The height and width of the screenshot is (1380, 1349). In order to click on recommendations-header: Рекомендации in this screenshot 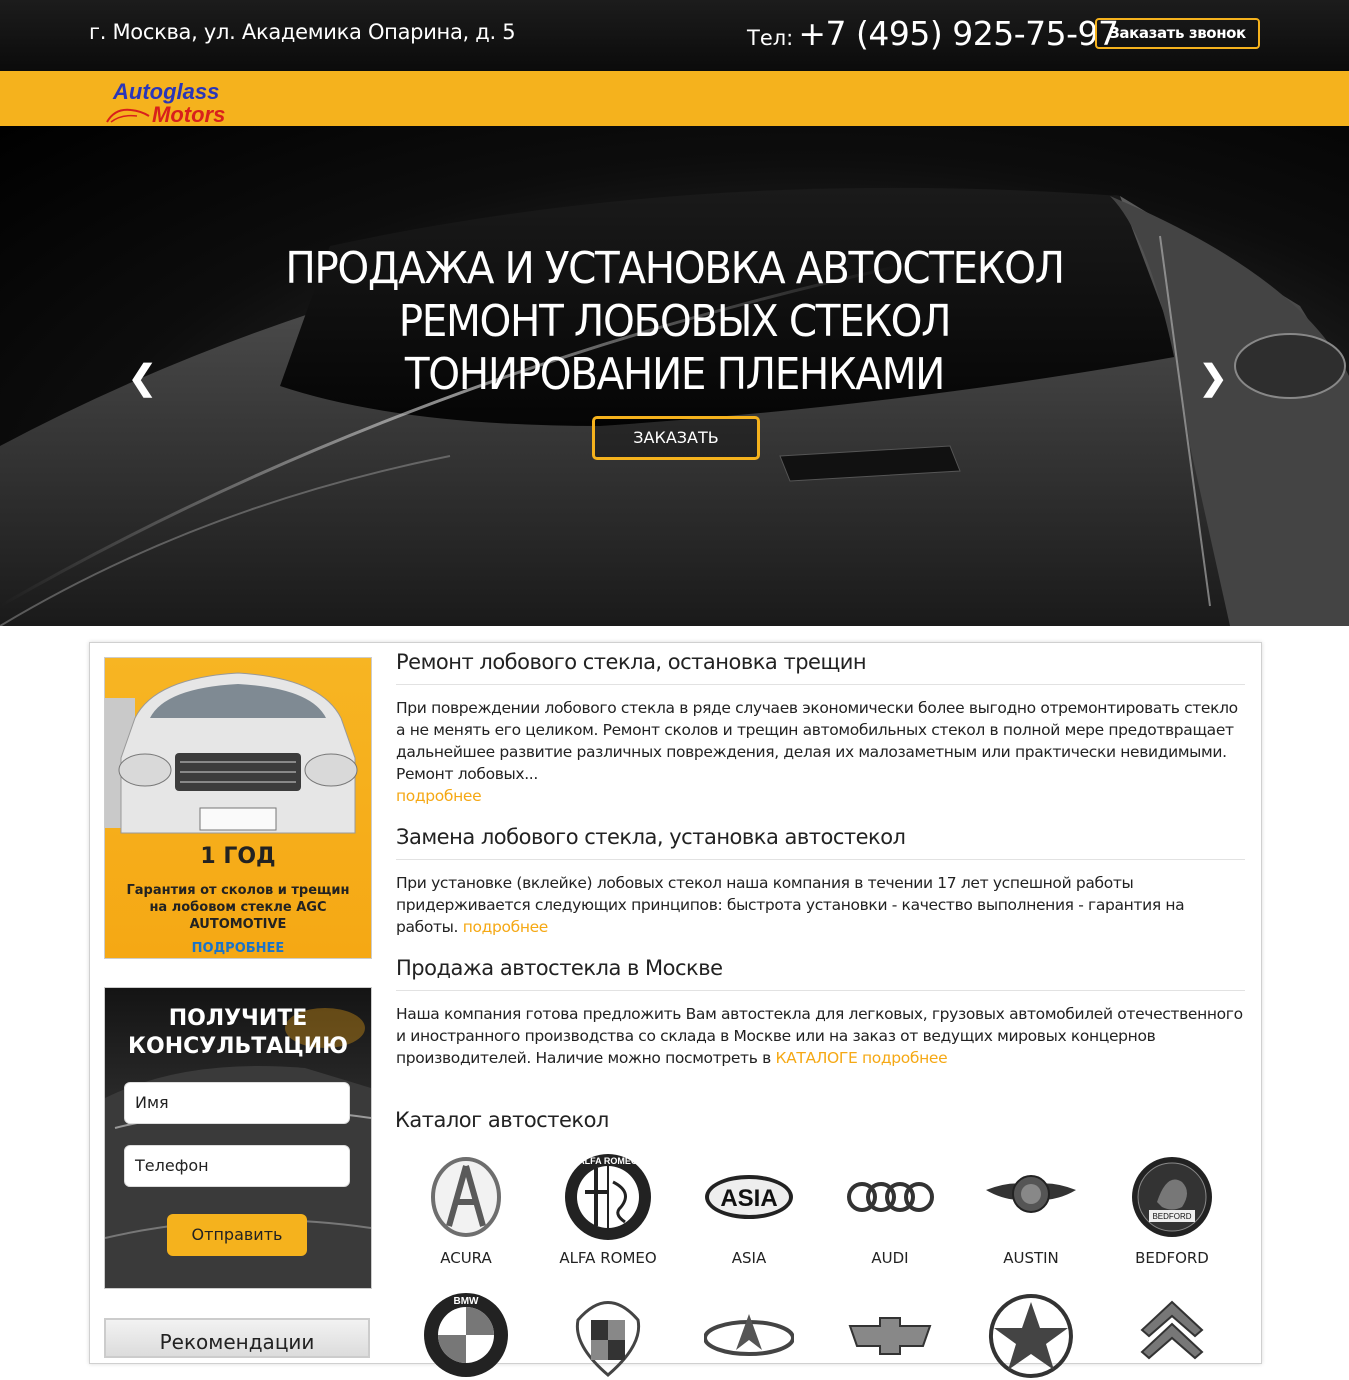, I will do `click(237, 1338)`.